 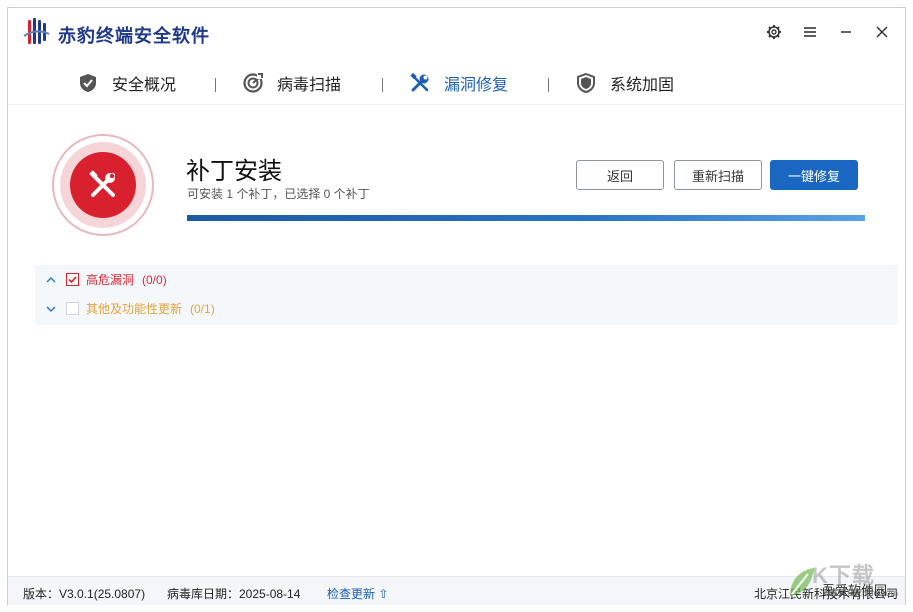 I want to click on shield-check-icon, so click(x=88, y=83).